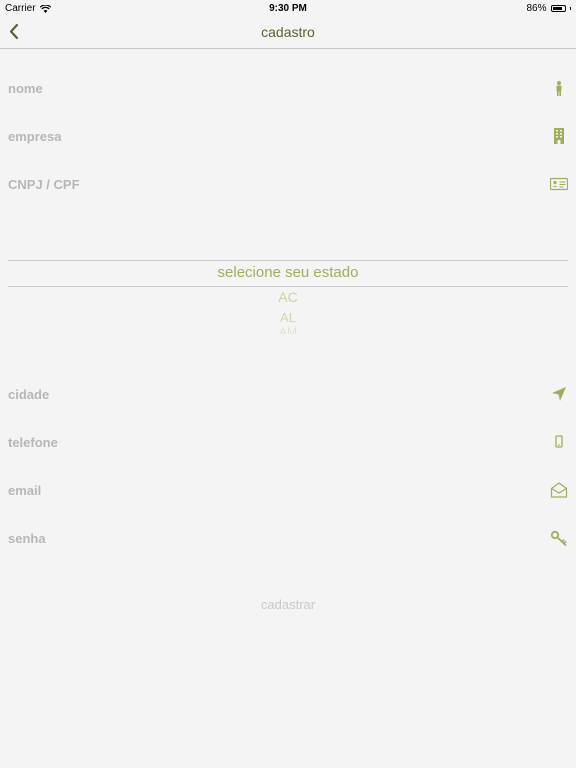 The width and height of the screenshot is (576, 768). What do you see at coordinates (288, 491) in the screenshot?
I see `email-field: email` at bounding box center [288, 491].